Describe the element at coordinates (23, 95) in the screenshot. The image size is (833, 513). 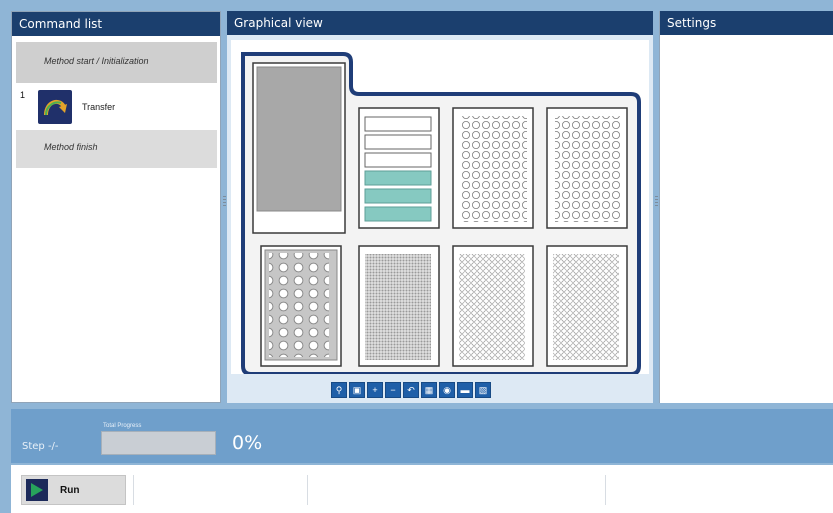
I see `step-number: 1` at that location.